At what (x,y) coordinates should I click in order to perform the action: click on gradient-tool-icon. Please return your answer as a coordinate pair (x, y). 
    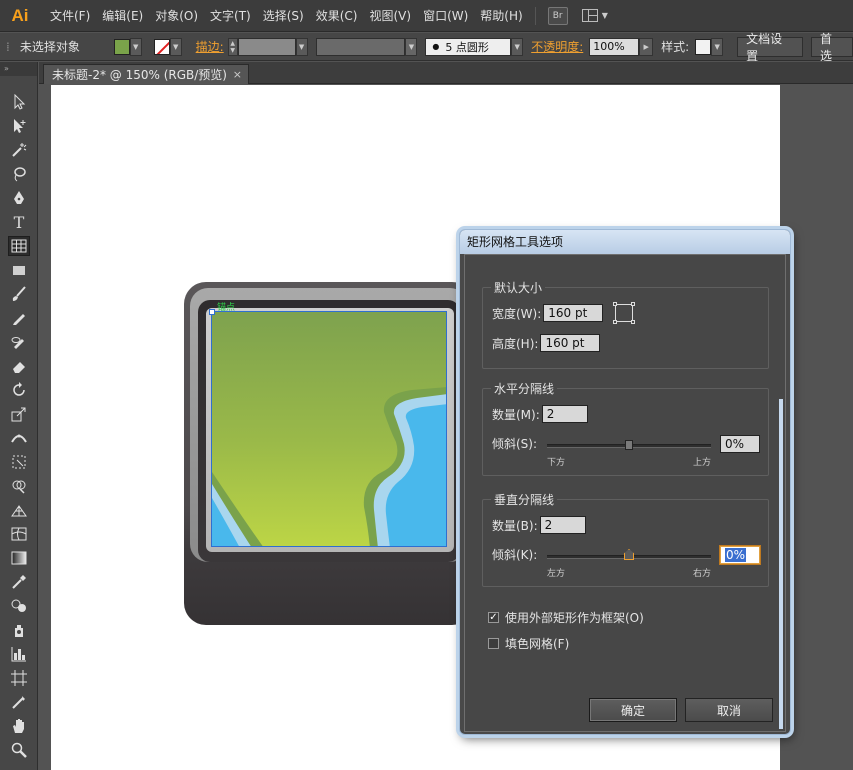
    Looking at the image, I should click on (19, 558).